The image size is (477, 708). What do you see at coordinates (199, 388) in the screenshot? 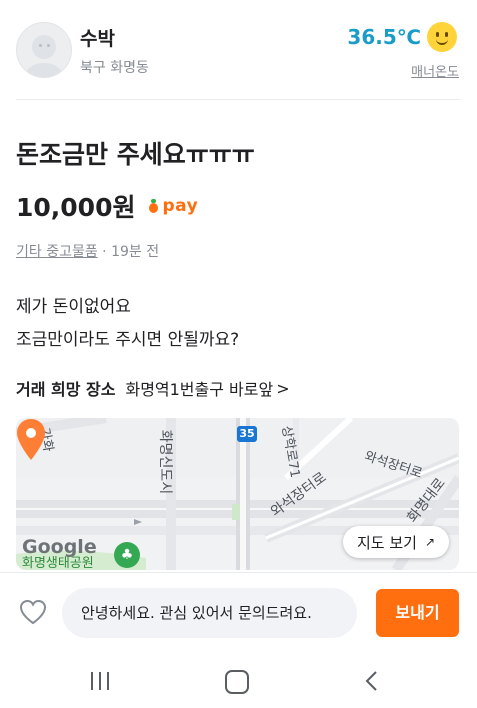
I see `trade-place-value: 화명역1번출구 바로앞` at bounding box center [199, 388].